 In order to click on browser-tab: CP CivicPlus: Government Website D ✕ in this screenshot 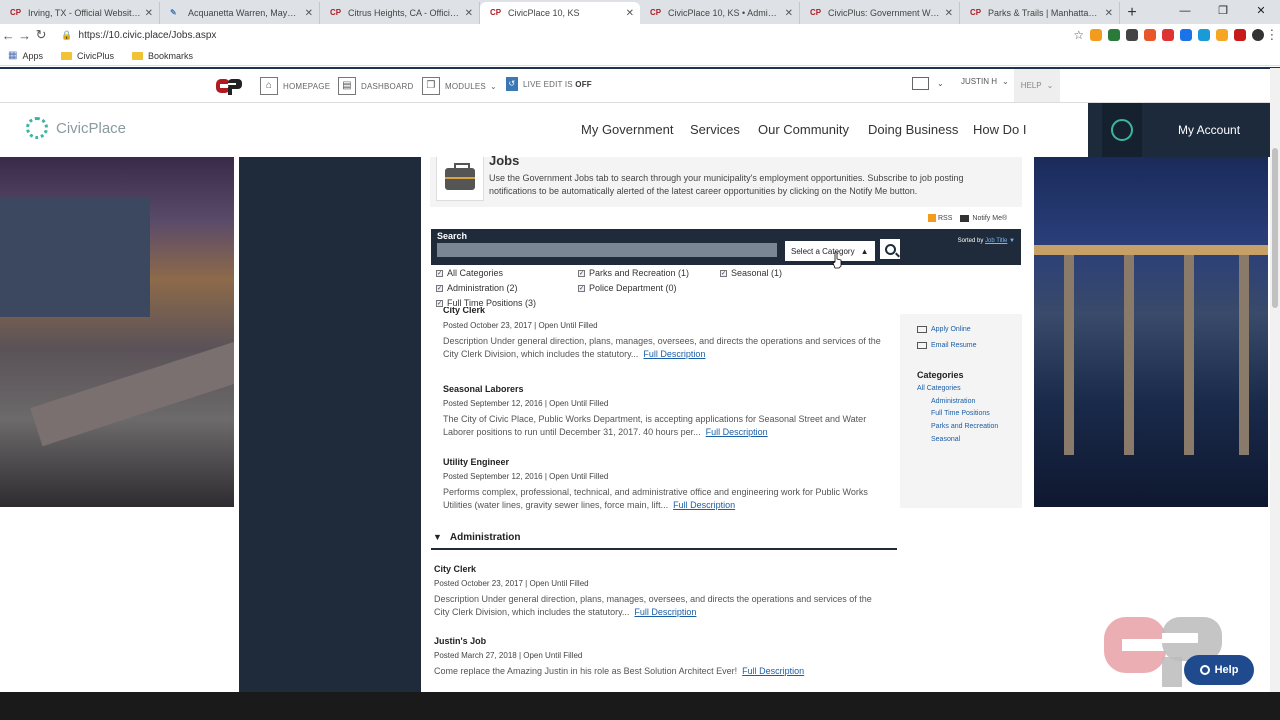, I will do `click(880, 13)`.